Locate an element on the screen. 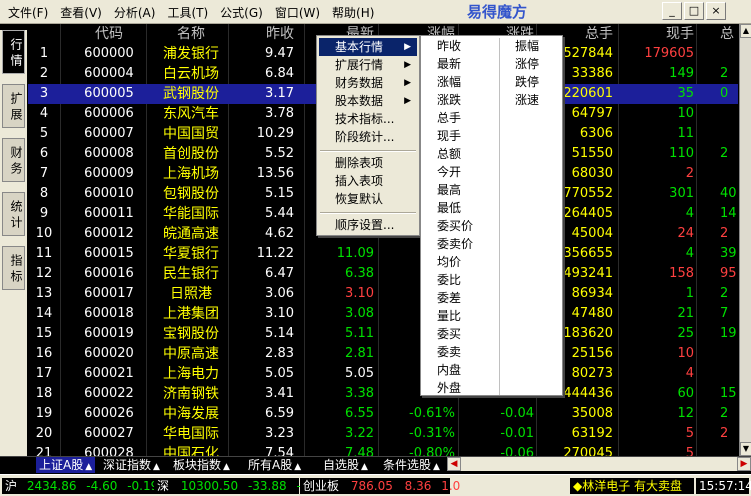 Image resolution: width=751 pixels, height=496 pixels. submenu-item: 最新 is located at coordinates (449, 64).